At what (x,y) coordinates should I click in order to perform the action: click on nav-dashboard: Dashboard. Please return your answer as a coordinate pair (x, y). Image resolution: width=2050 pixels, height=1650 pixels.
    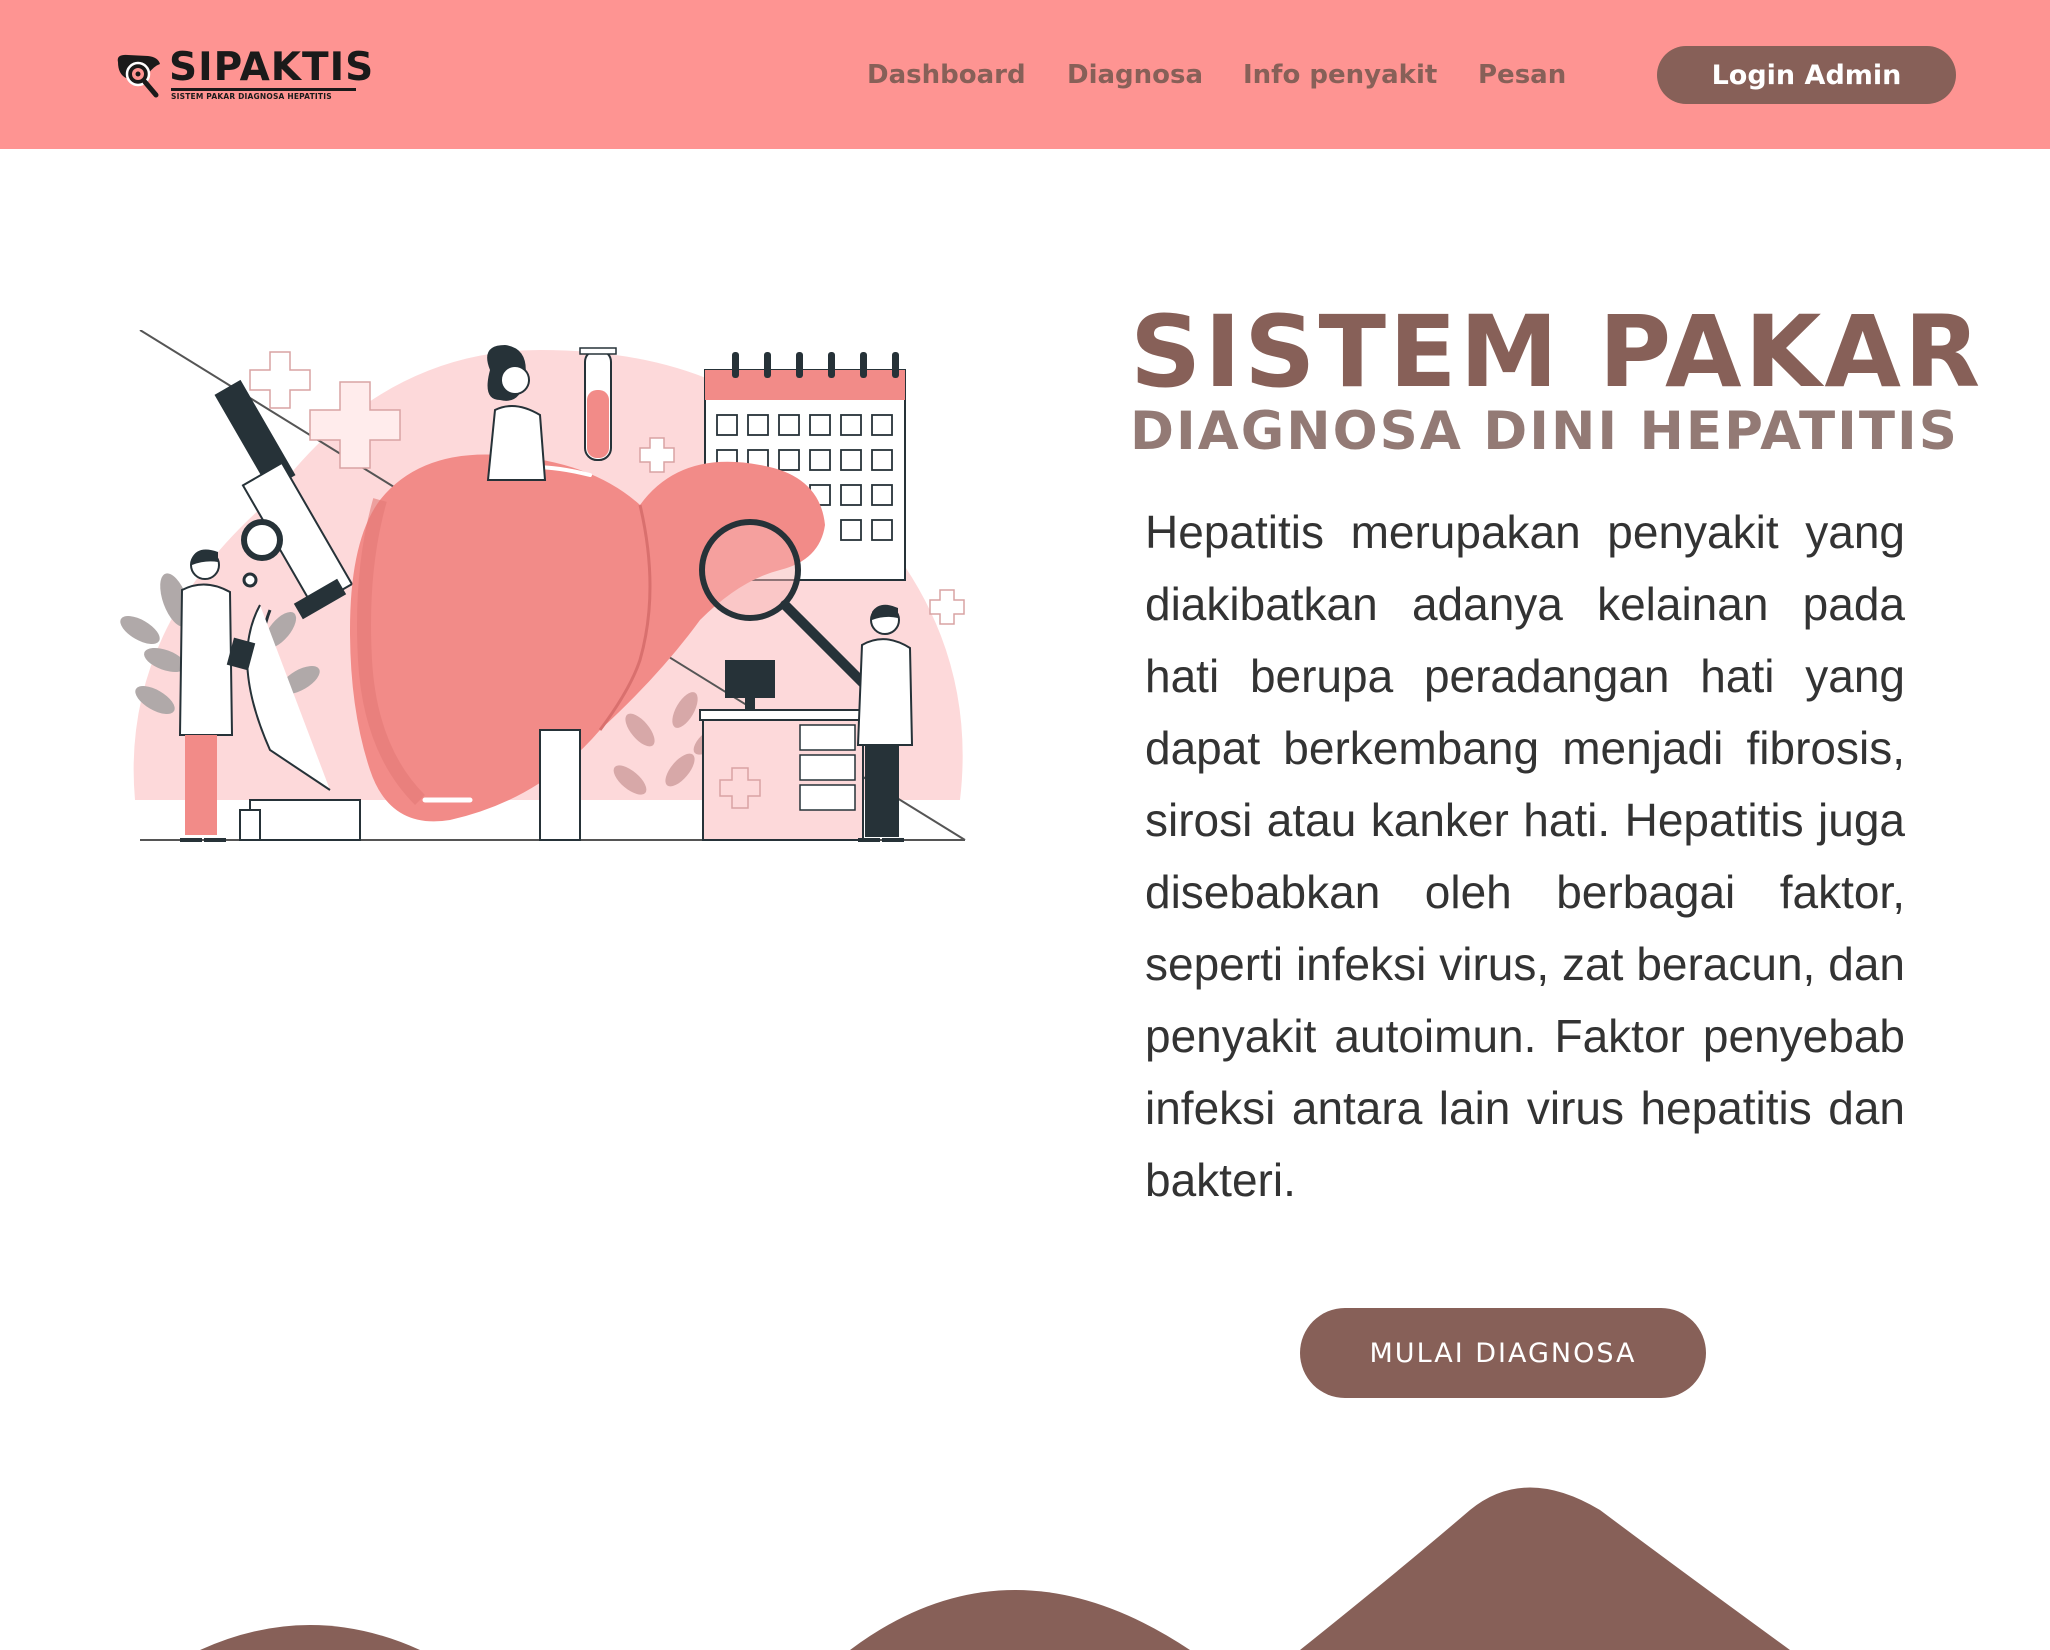
    Looking at the image, I should click on (946, 75).